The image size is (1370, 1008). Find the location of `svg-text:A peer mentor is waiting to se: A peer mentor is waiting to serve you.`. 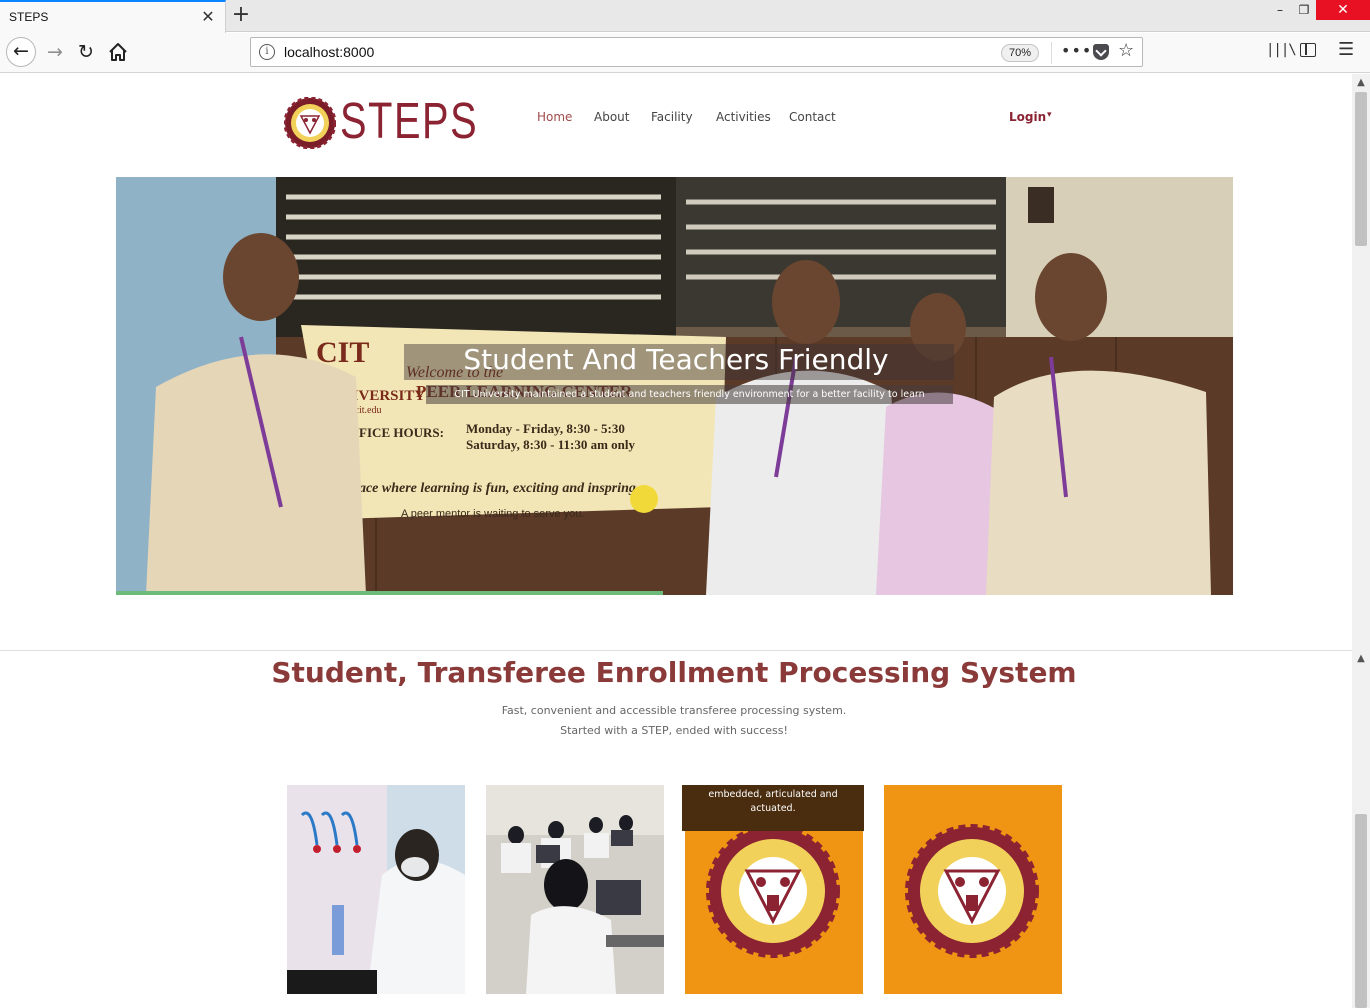

svg-text:A peer mentor is waiting to se: A peer mentor is waiting to serve you. is located at coordinates (492, 514).